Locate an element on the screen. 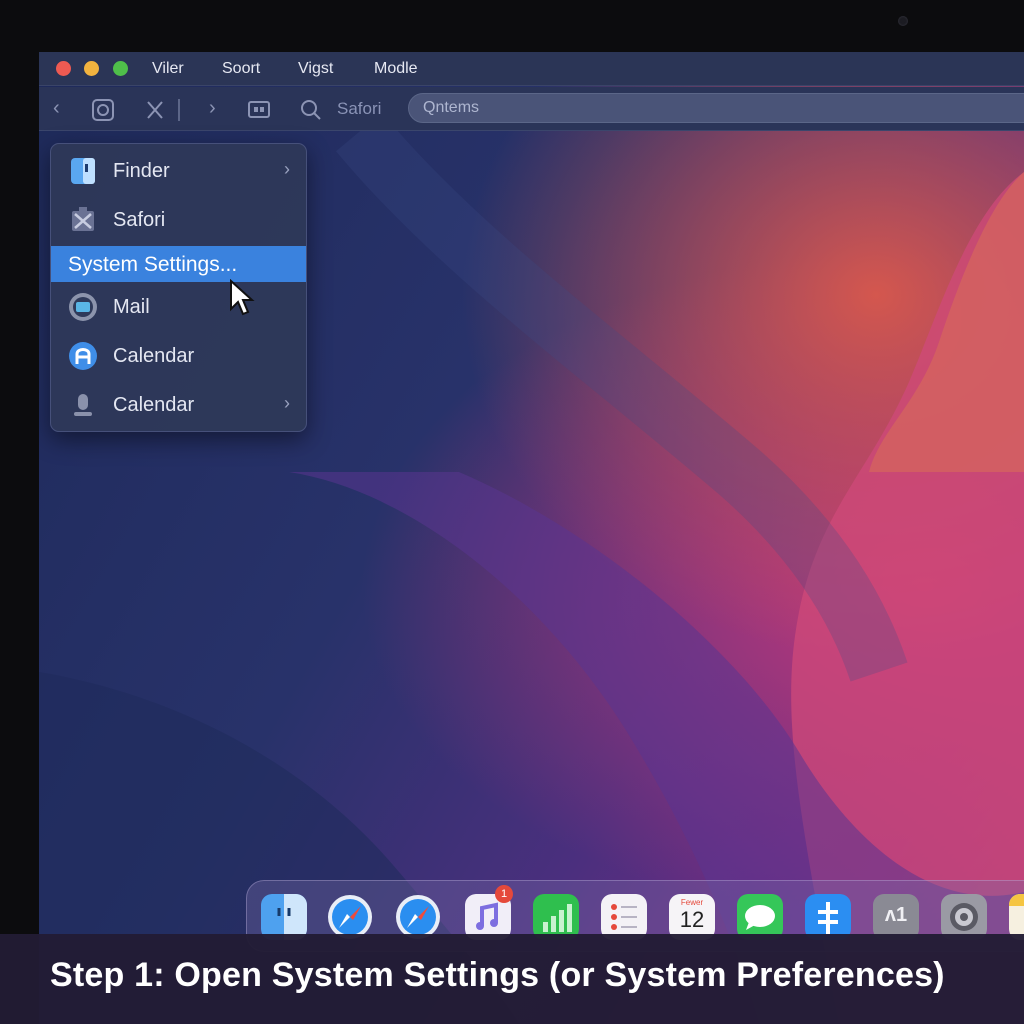 This screenshot has height=1024, width=1024. menu-item-calendar: Calendar is located at coordinates (178, 356).